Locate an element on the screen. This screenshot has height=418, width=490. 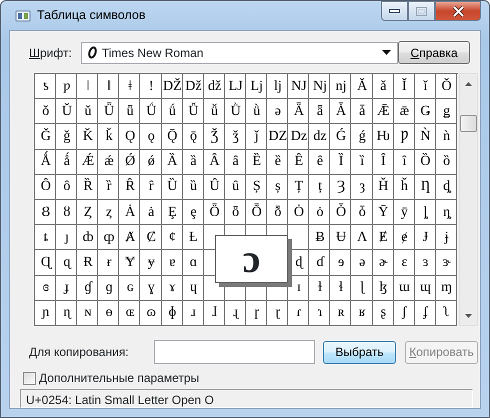
glyph-cell: ɜ is located at coordinates (425, 263).